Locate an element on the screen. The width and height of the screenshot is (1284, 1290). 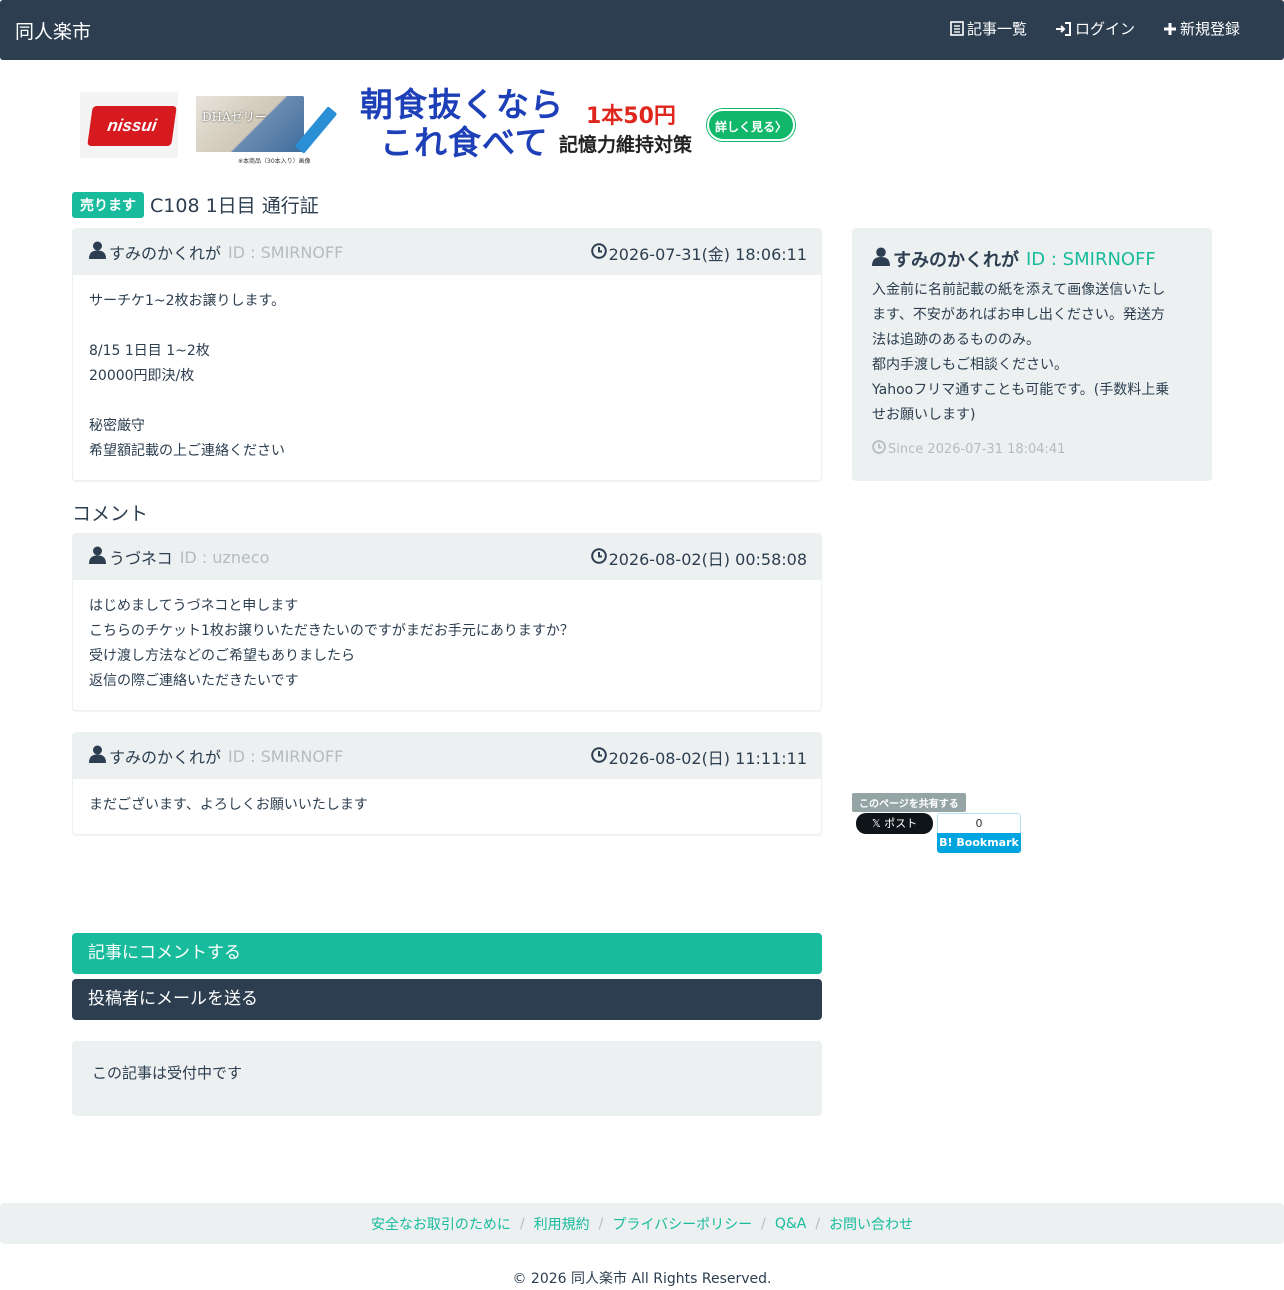
comment-line: 返信の際ご連絡いただきたいです is located at coordinates (194, 681).